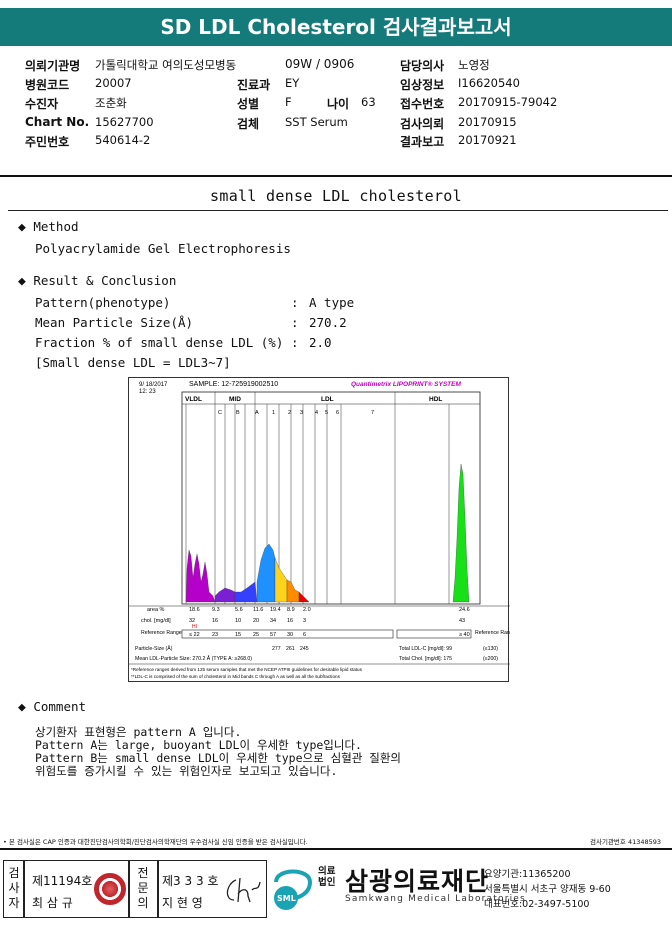  Describe the element at coordinates (320, 342) in the screenshot. I see `result-value-fraction: 2.0` at that location.